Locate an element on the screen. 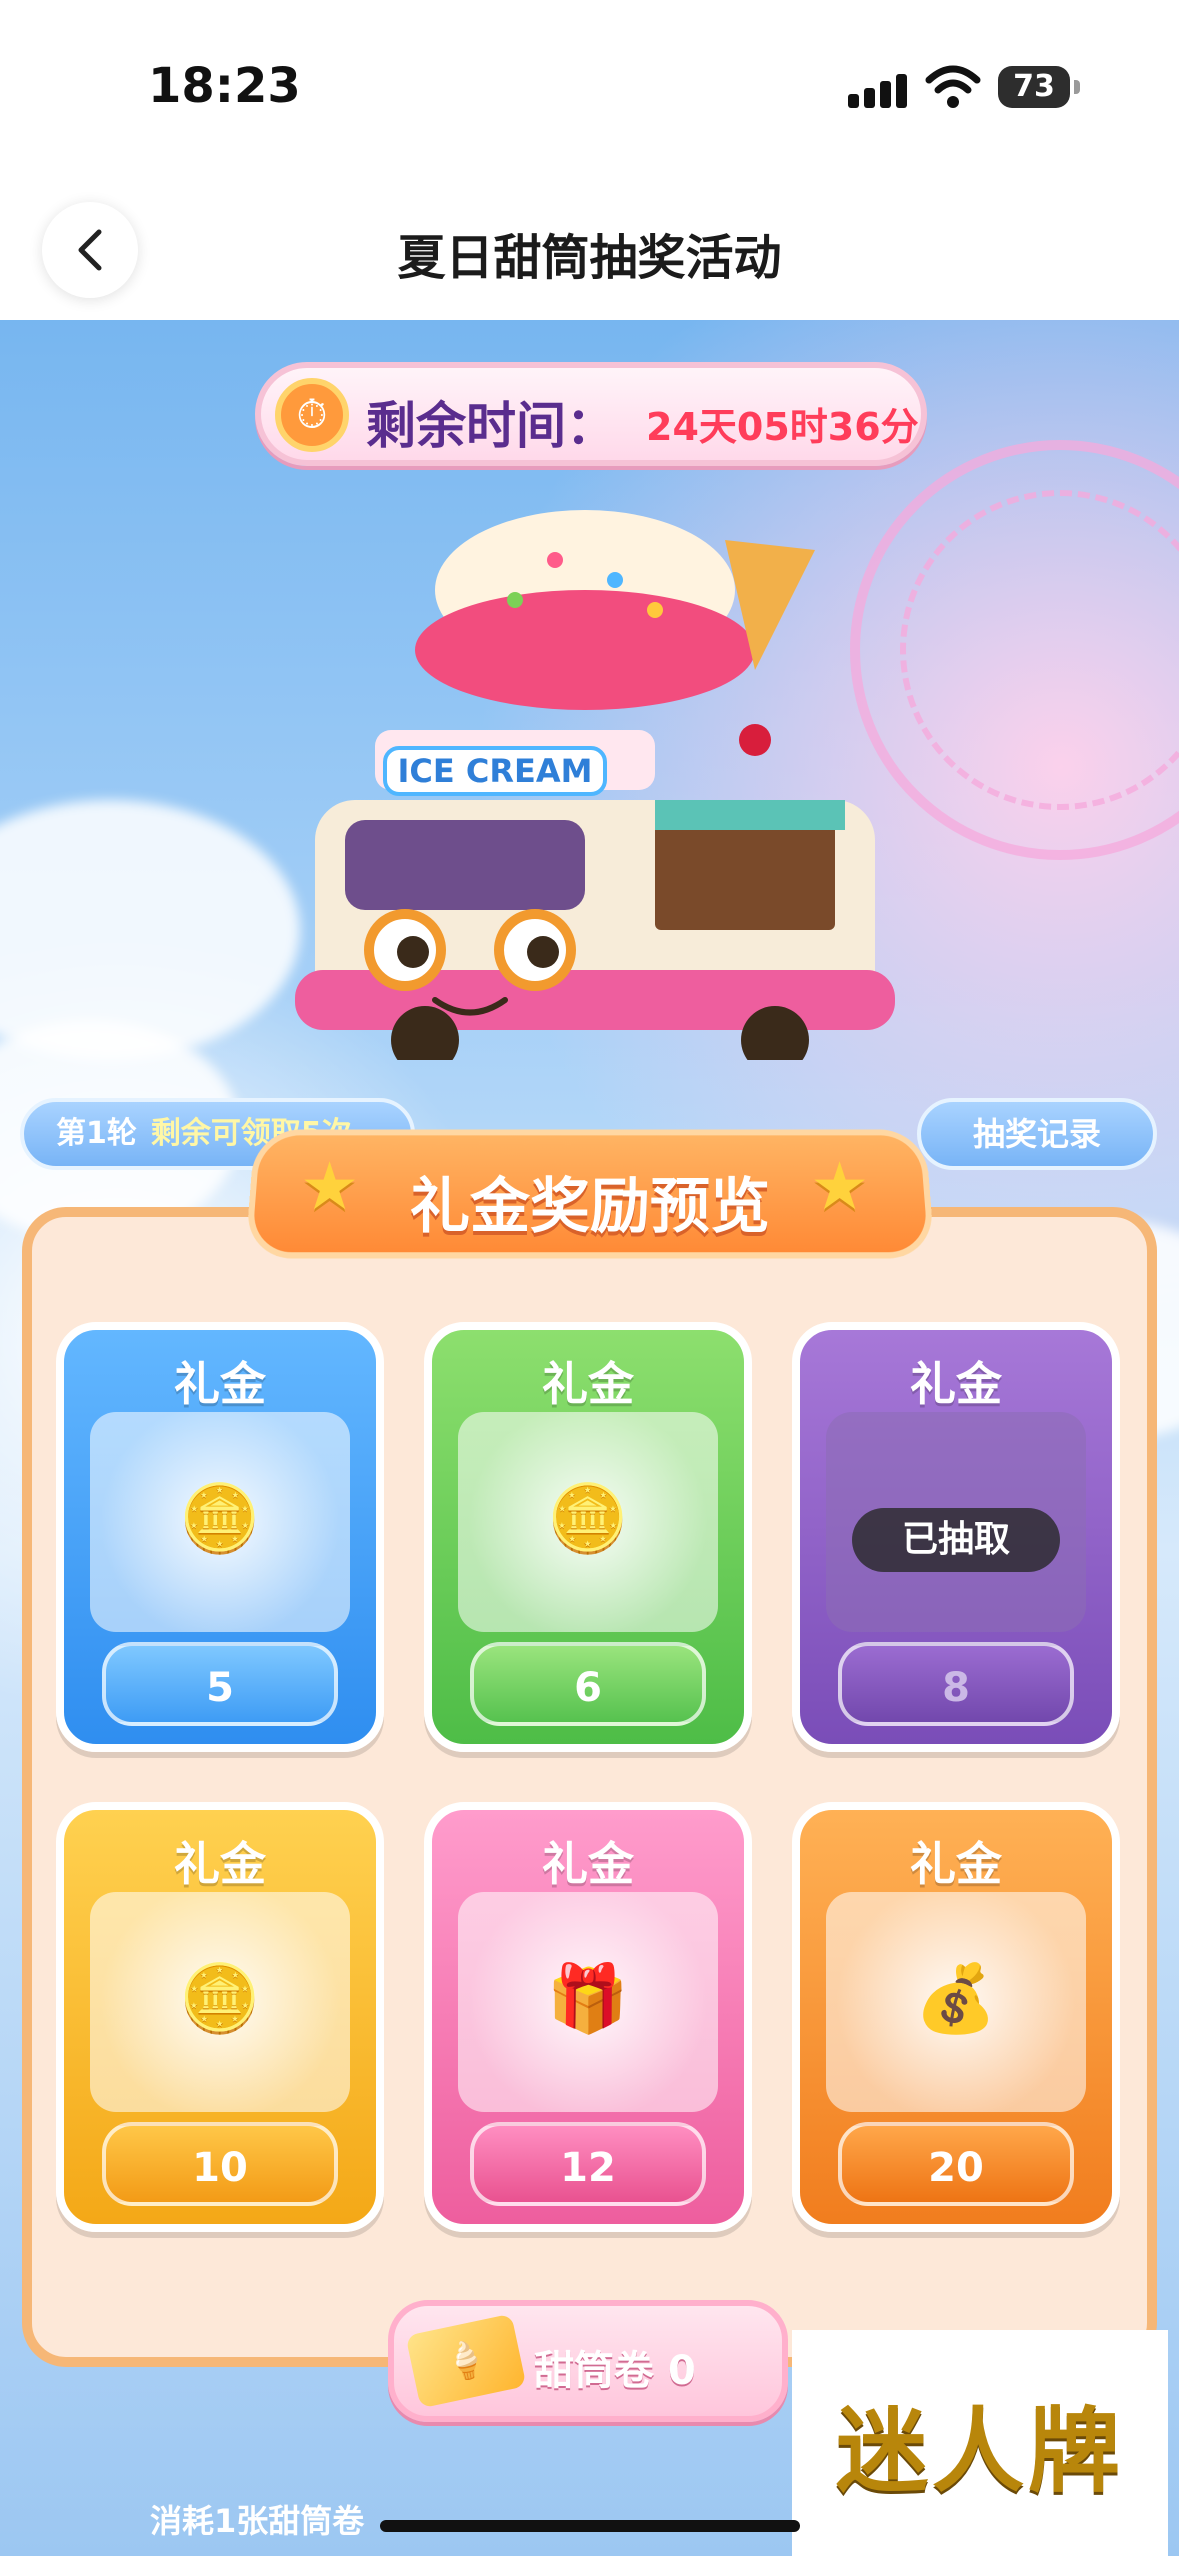  reward-card-8: 礼金 已抽取 8 is located at coordinates (956, 1537).